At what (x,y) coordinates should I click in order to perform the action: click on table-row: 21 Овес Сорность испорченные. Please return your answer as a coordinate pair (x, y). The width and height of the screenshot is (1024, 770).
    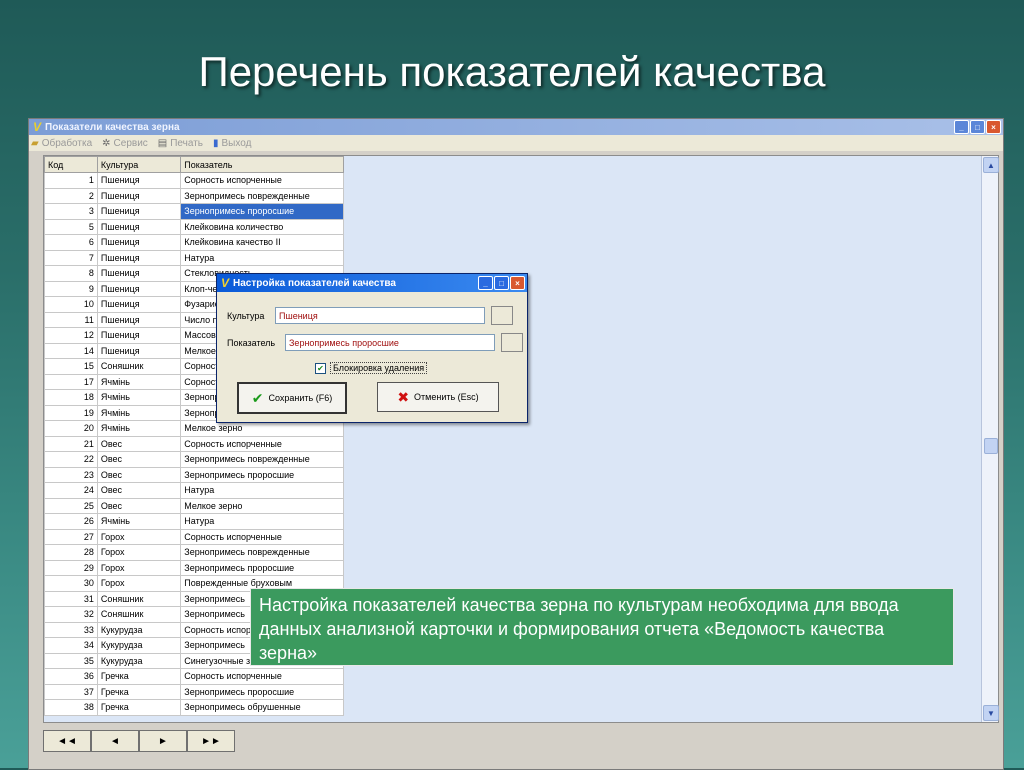
    Looking at the image, I should click on (194, 443).